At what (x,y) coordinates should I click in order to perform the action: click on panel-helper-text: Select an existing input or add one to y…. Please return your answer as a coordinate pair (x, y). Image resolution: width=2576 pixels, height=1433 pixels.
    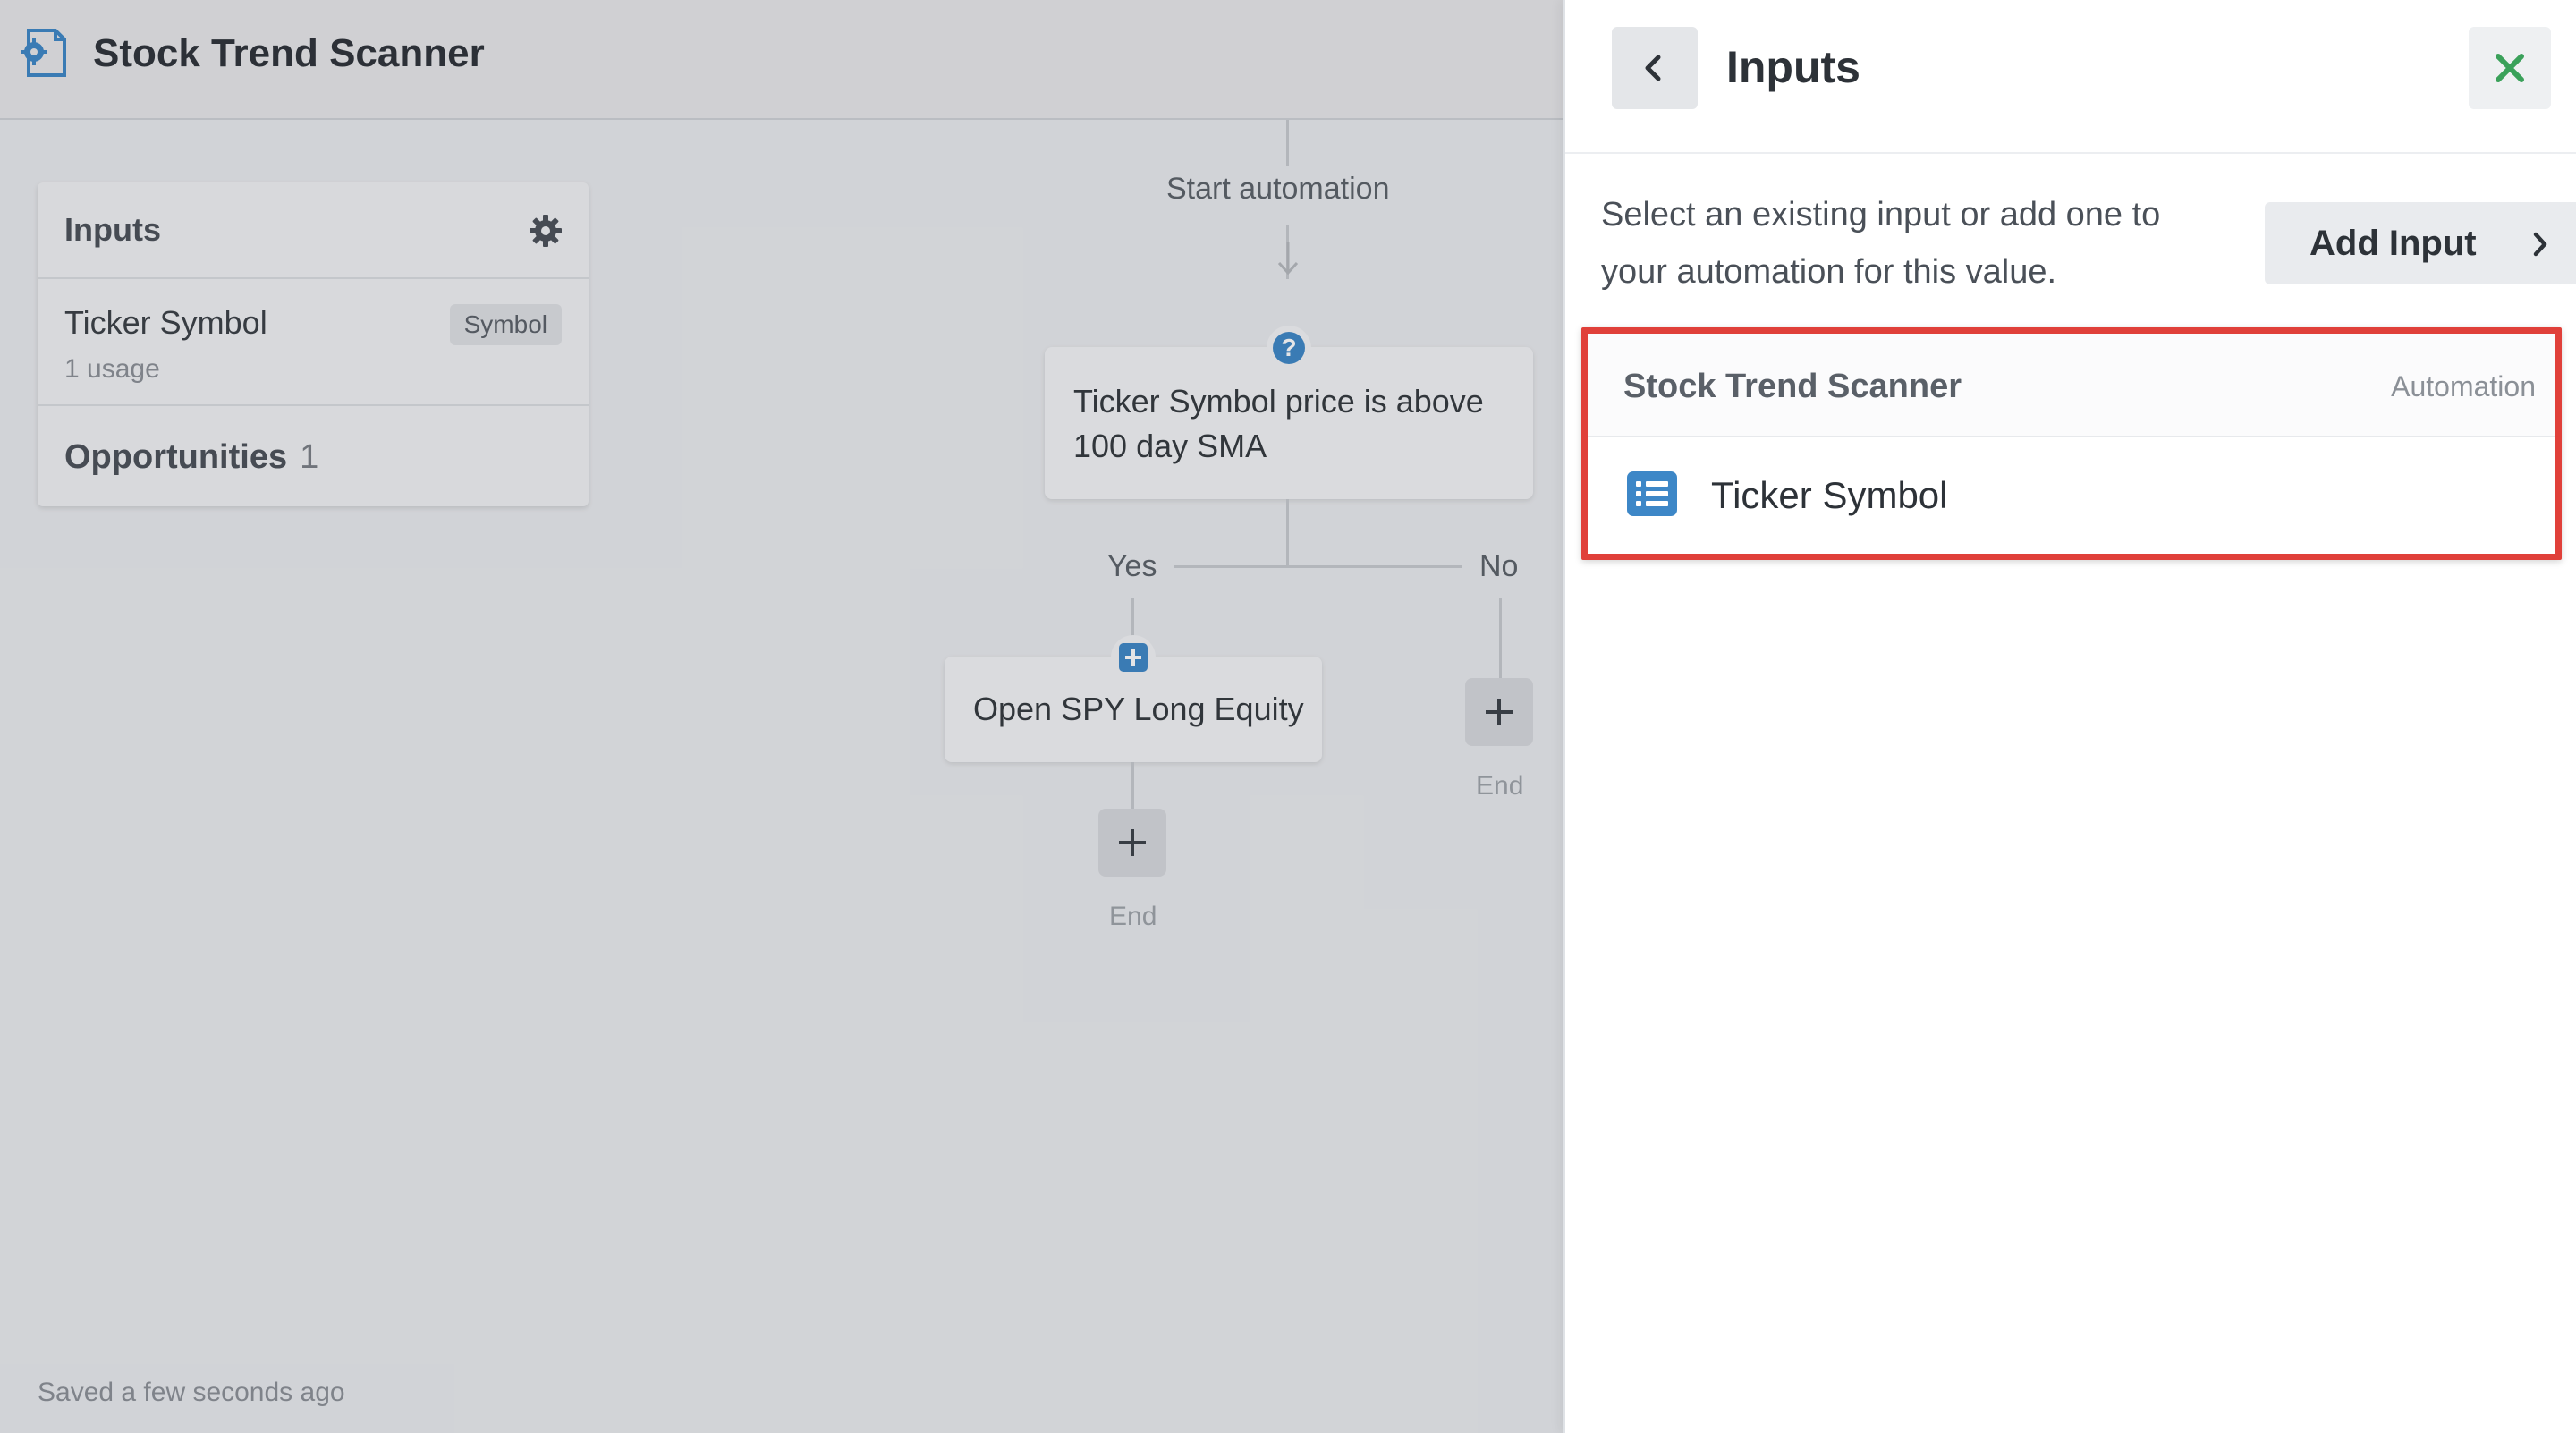
    Looking at the image, I should click on (1881, 243).